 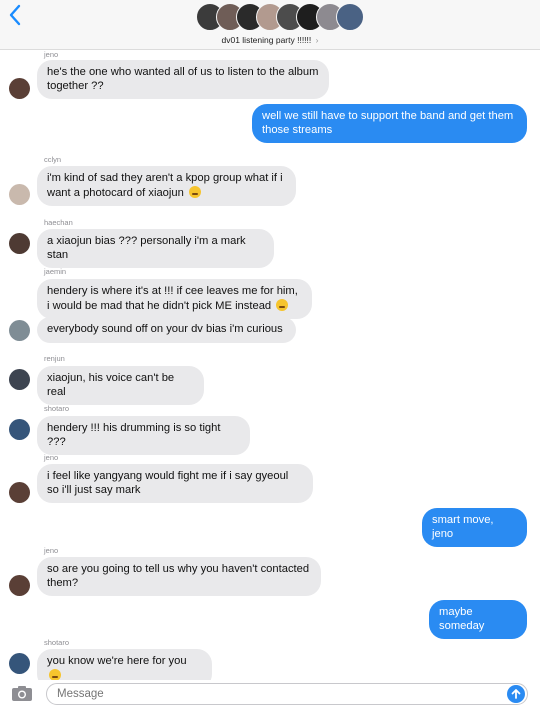 I want to click on message-bubble: maybe someday, so click(x=478, y=619).